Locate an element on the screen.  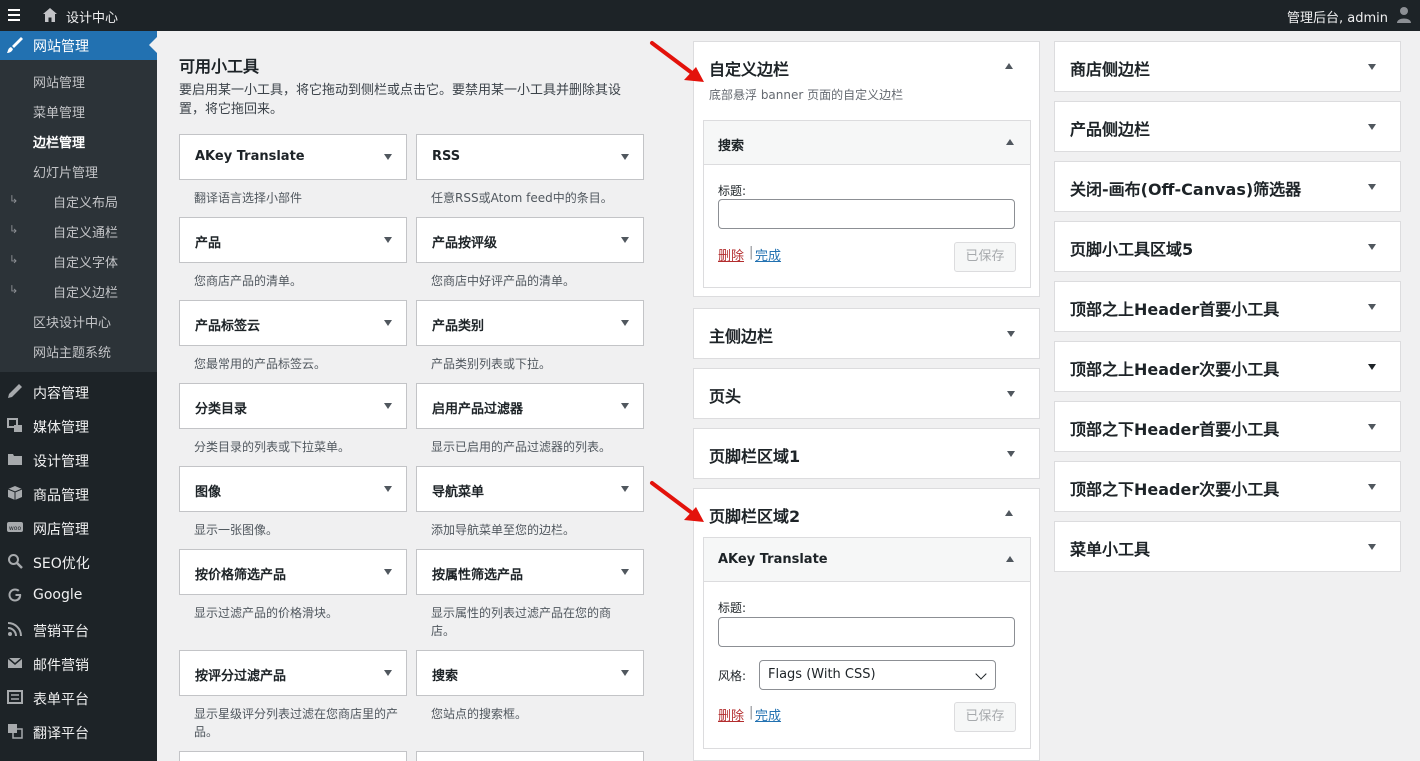
submenu-item-custom-sidebar: 自定义边栏 is located at coordinates (85, 291).